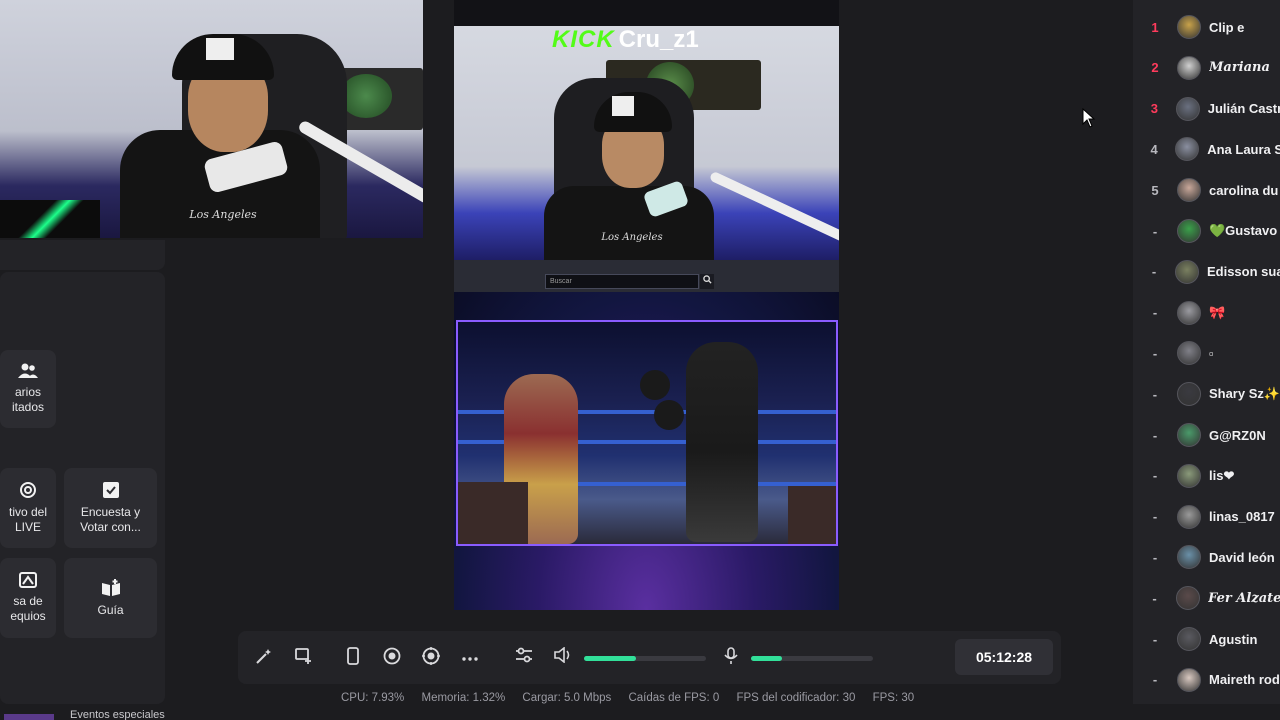  What do you see at coordinates (1244, 190) in the screenshot?
I see `viewer-name: carolina du` at bounding box center [1244, 190].